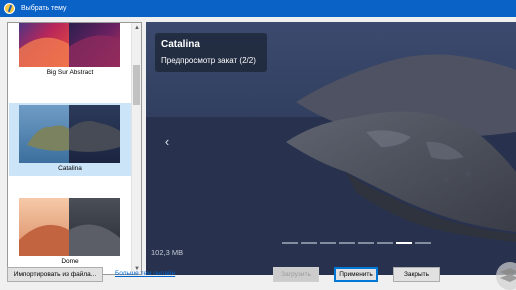 The height and width of the screenshot is (290, 516). What do you see at coordinates (69, 227) in the screenshot?
I see `dome-thumbnail` at bounding box center [69, 227].